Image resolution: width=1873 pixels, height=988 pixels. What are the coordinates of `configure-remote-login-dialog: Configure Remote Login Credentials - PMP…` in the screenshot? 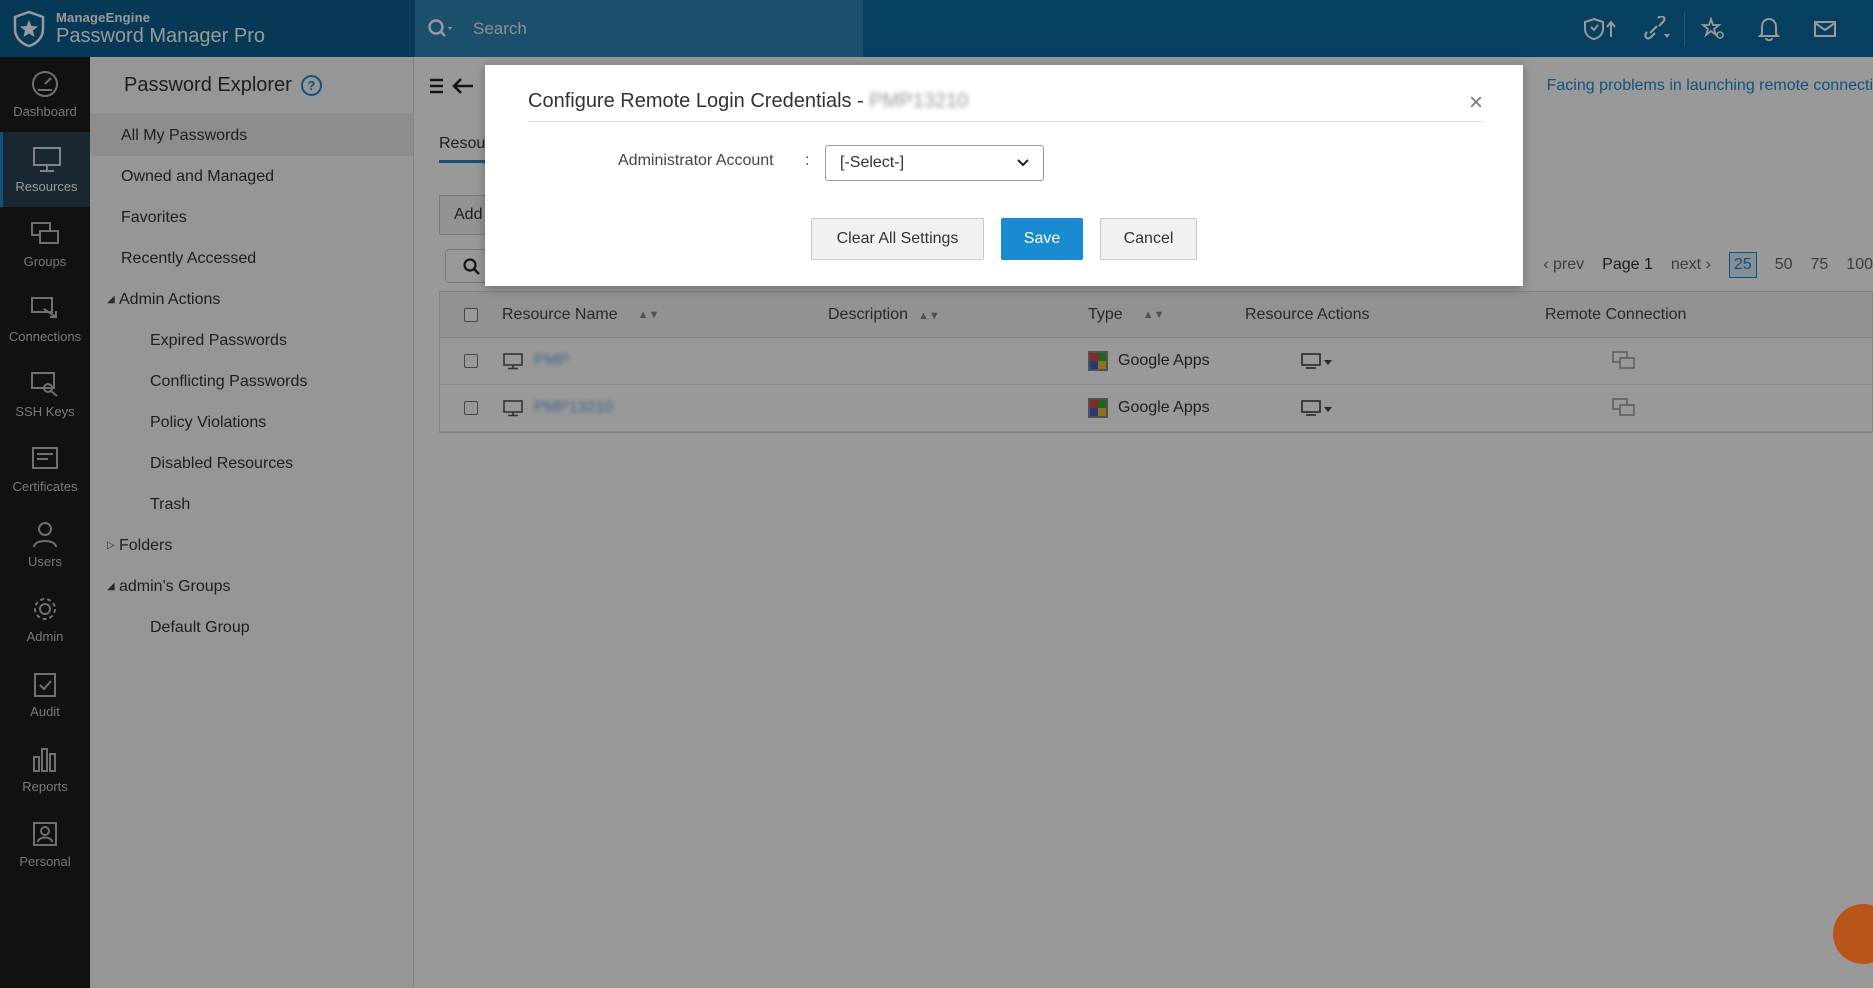 It's located at (1004, 175).